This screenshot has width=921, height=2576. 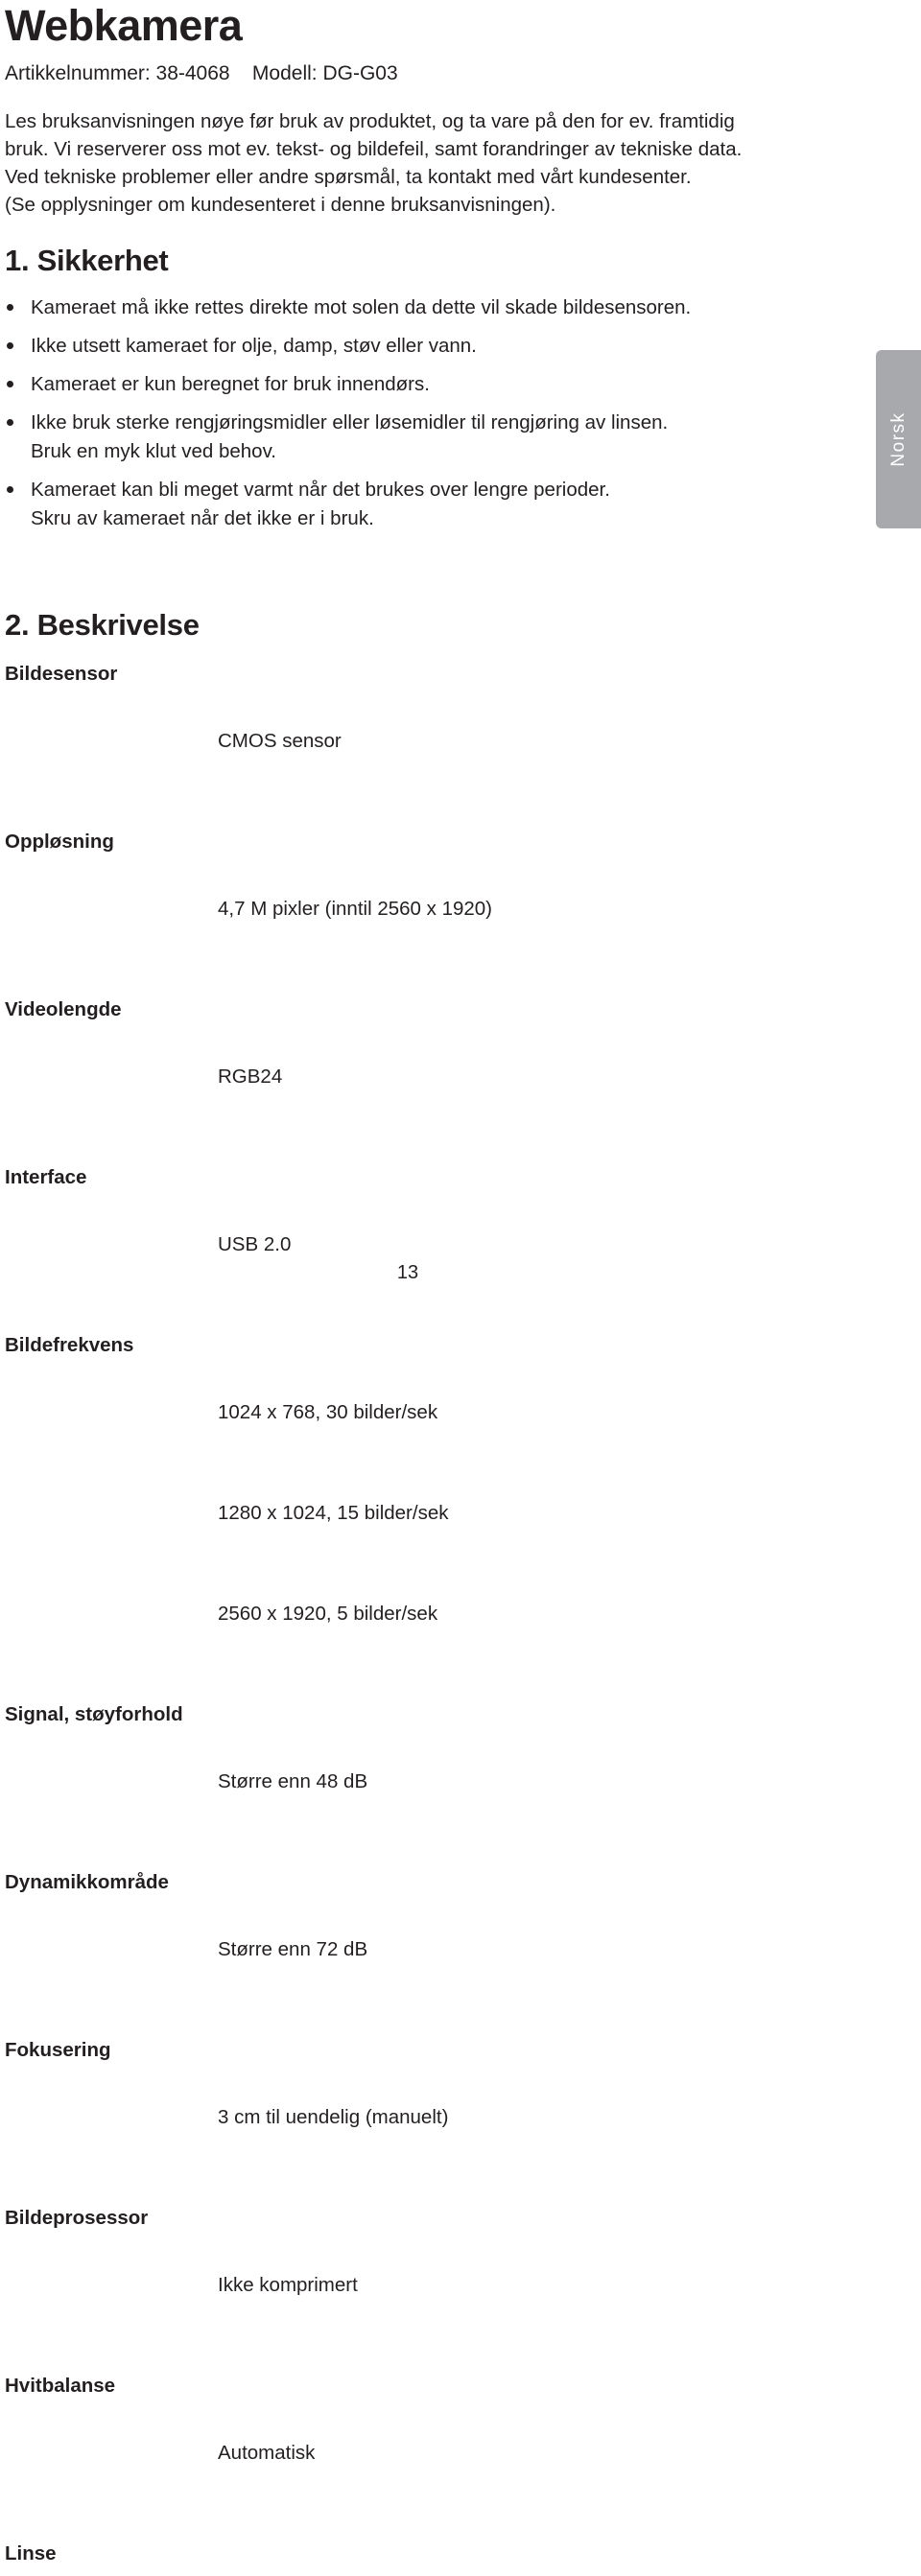 What do you see at coordinates (63, 1009) in the screenshot?
I see `spec-label: Videolengde` at bounding box center [63, 1009].